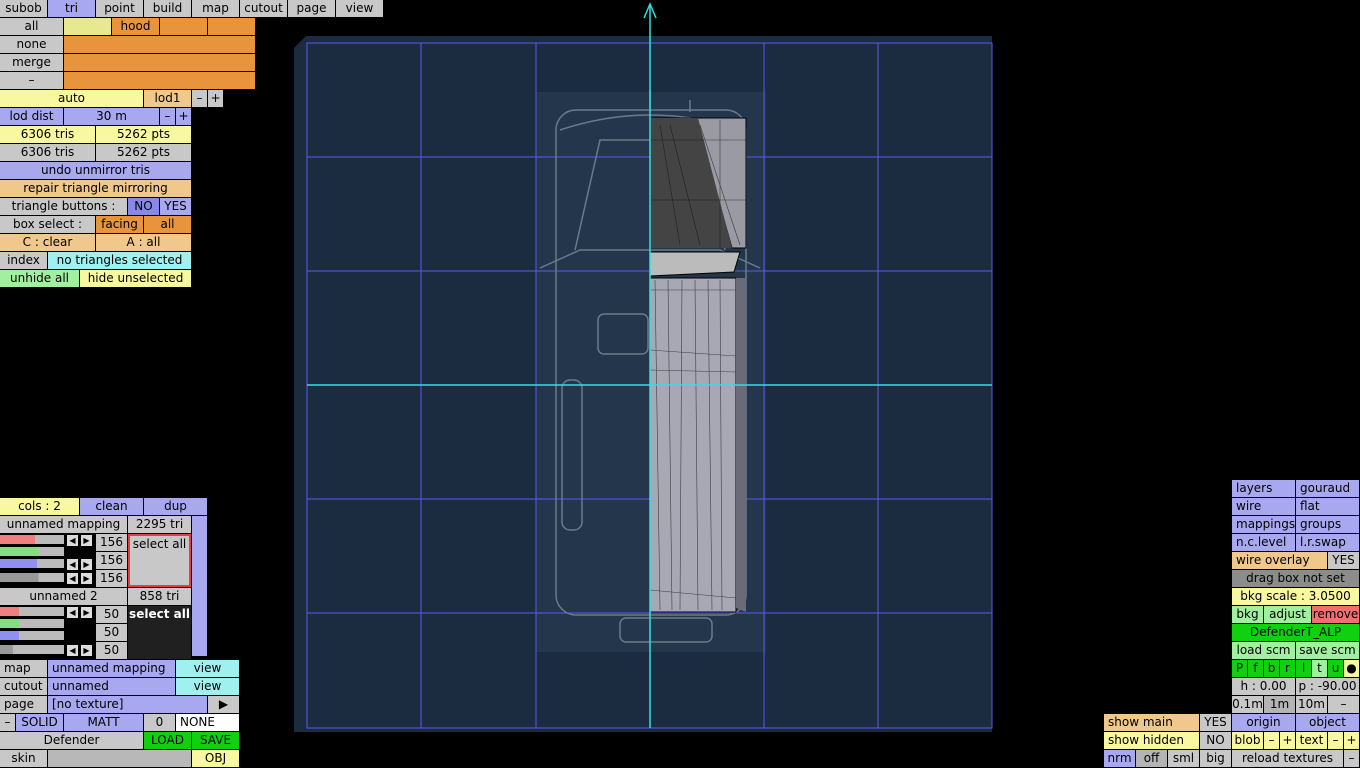 This screenshot has width=1360, height=768. I want to click on map-value: unnamed mapping, so click(111, 668).